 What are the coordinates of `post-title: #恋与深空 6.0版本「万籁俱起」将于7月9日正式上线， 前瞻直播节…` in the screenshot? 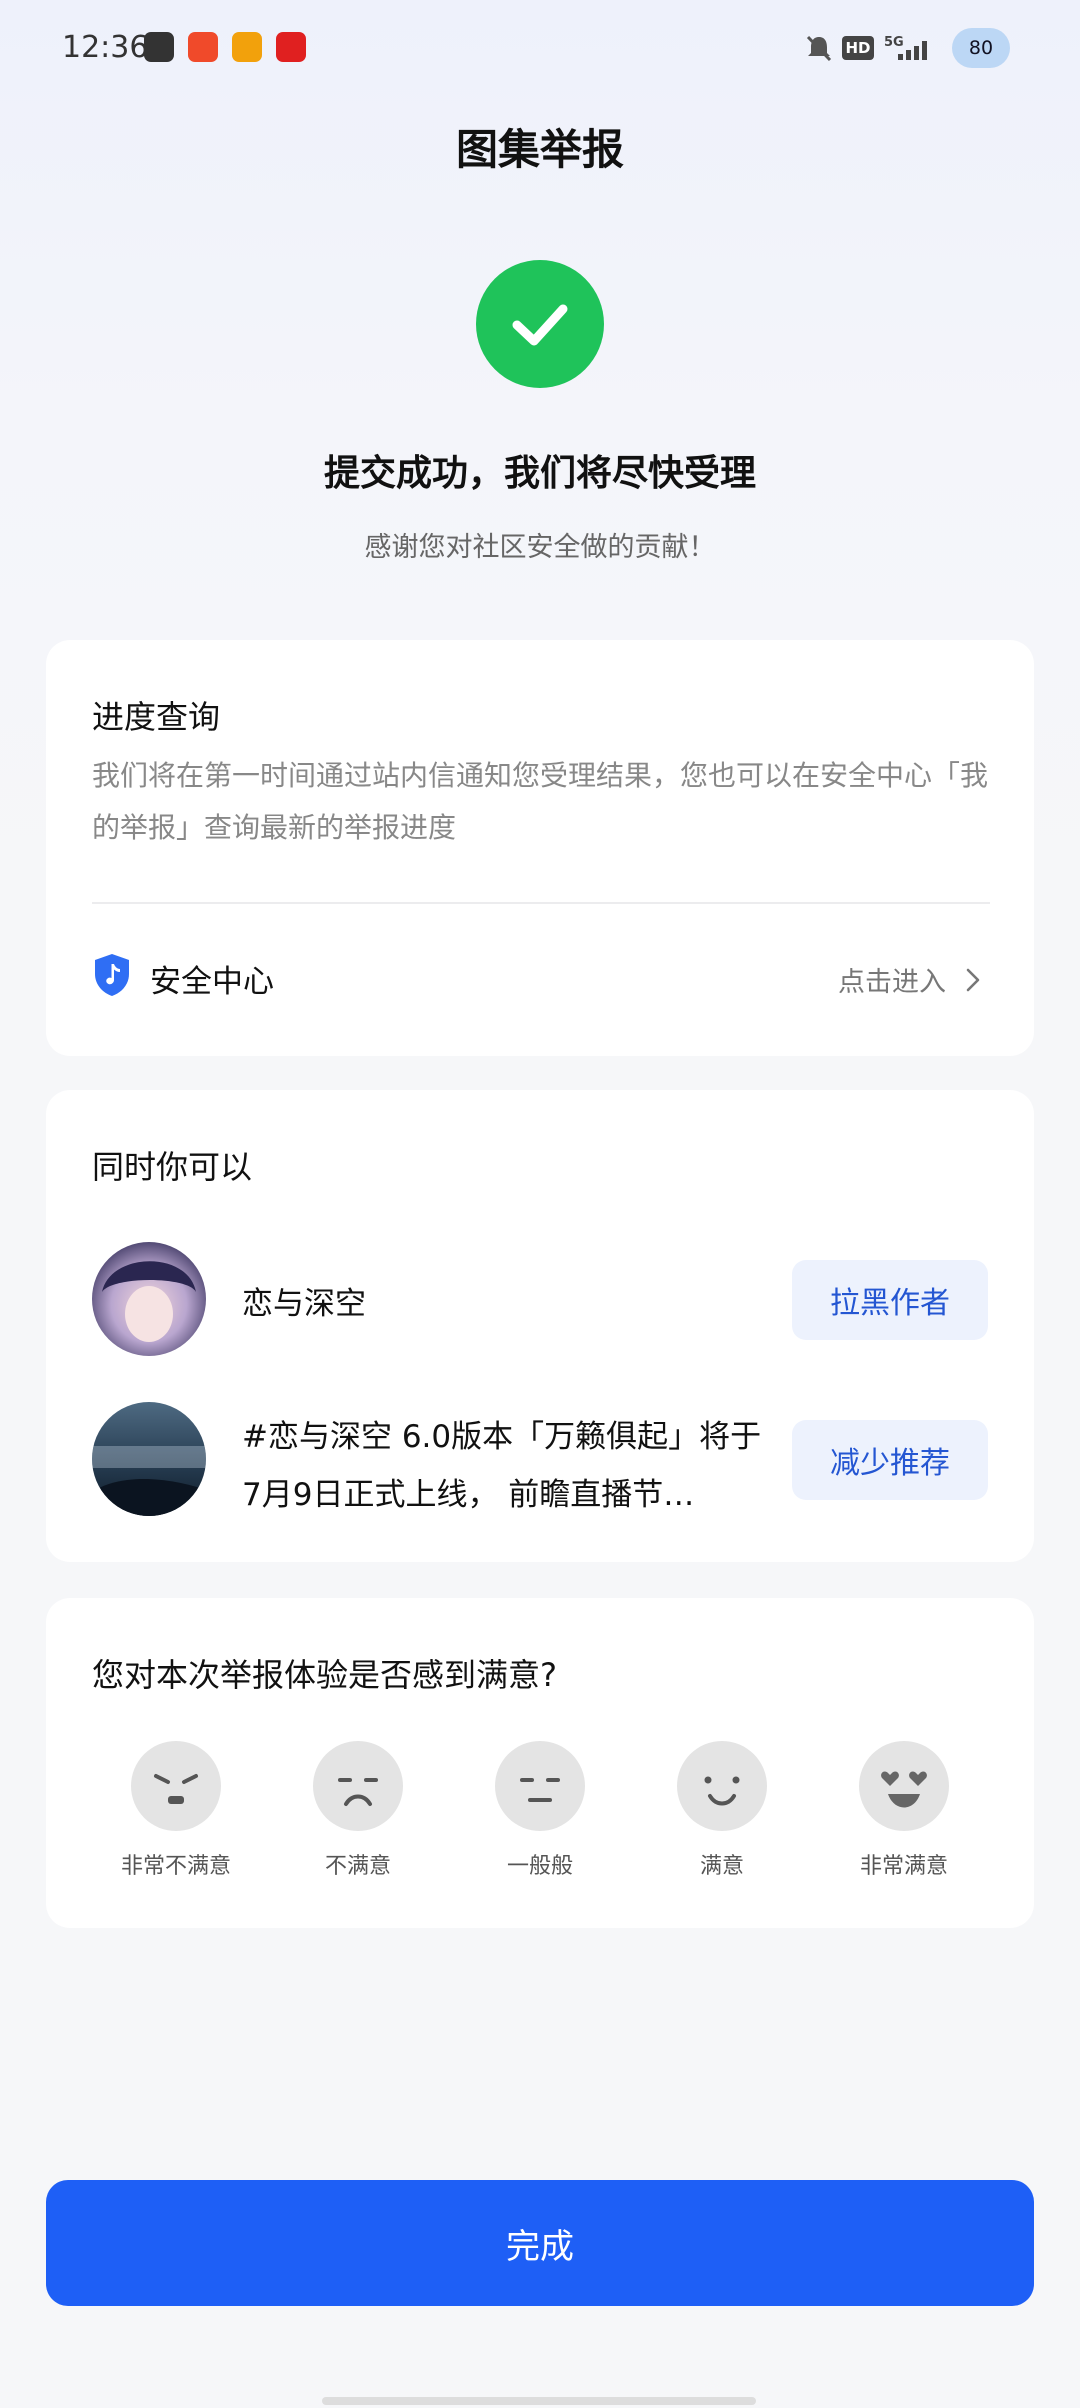 It's located at (502, 1466).